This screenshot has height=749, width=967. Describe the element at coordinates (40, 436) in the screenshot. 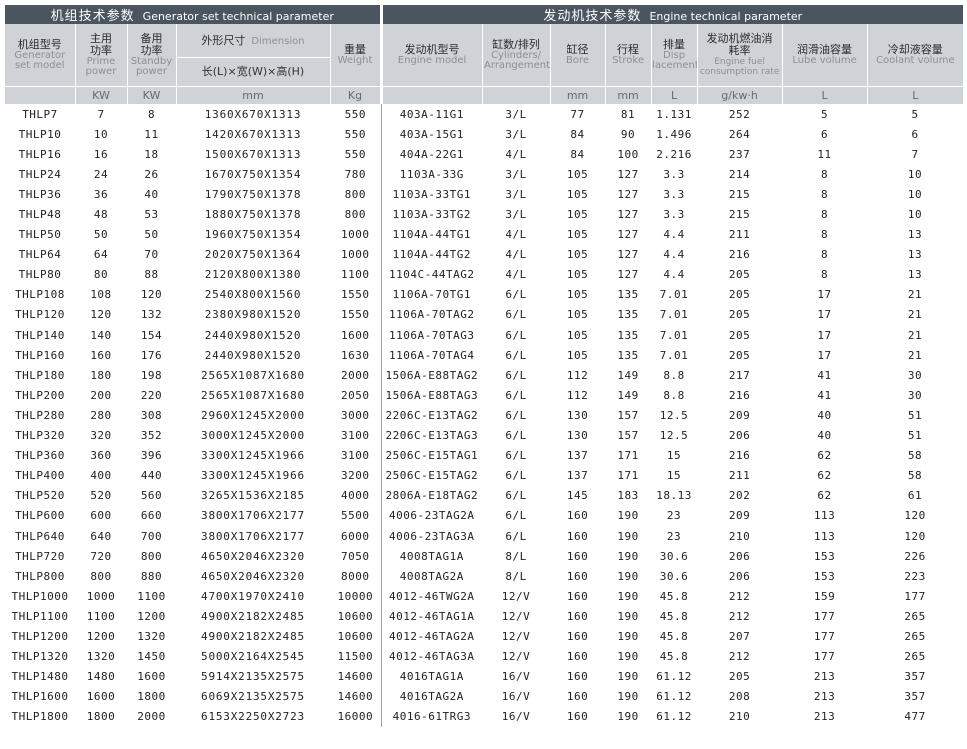

I see `cell-model: THLP320` at that location.